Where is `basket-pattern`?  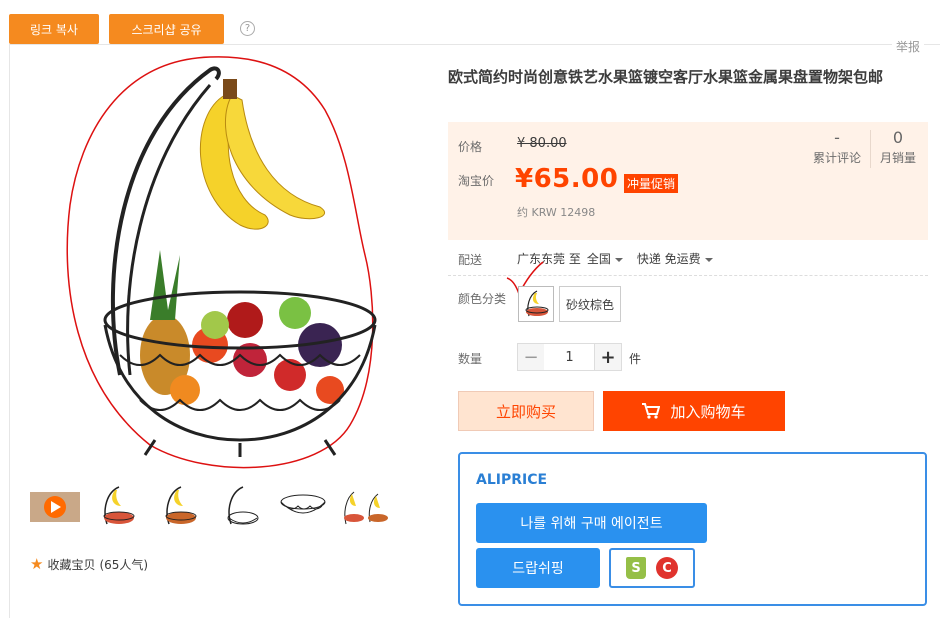 basket-pattern is located at coordinates (240, 404).